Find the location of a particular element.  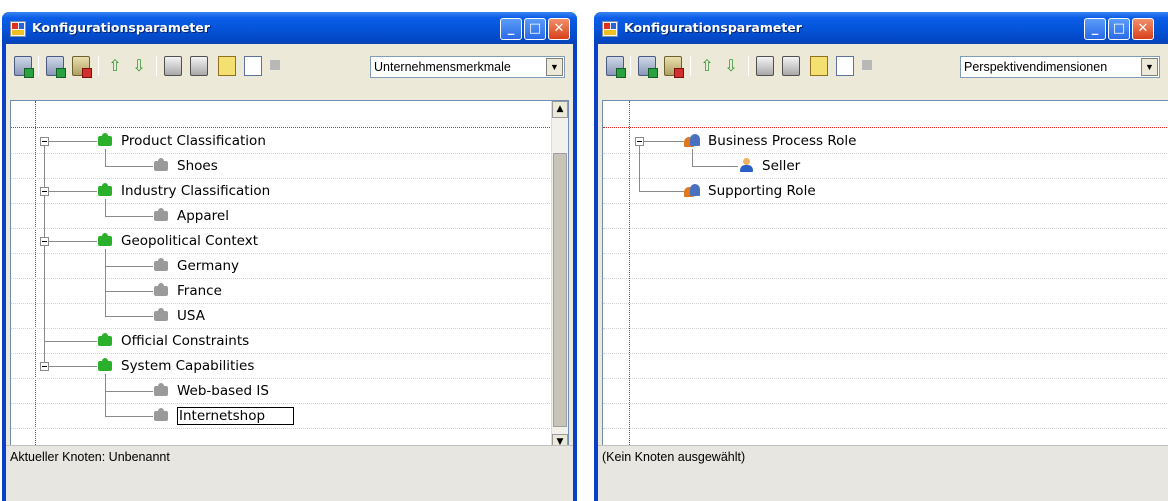

dropdown-value: Perspektivendimensionen is located at coordinates (1036, 67).